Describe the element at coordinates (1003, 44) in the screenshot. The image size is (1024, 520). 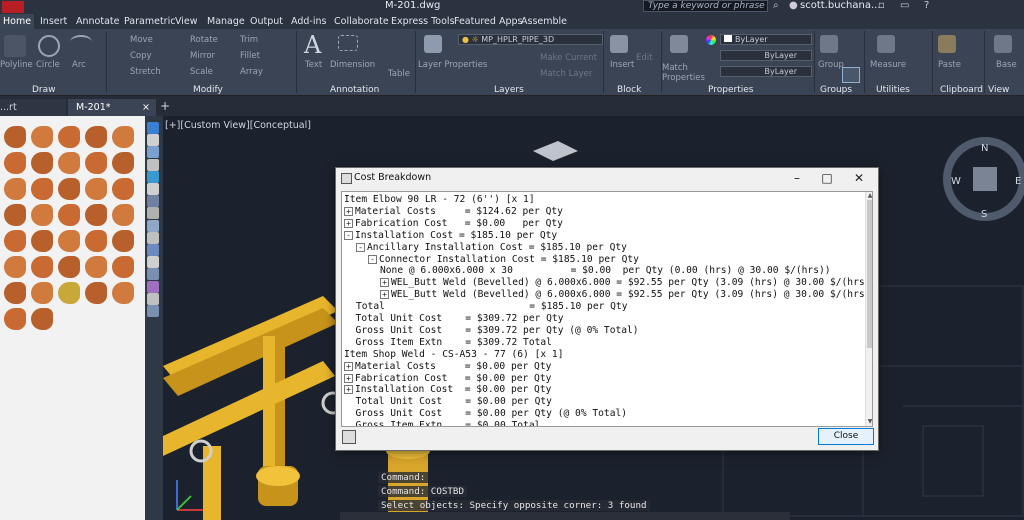
I see `base-view-icon` at that location.